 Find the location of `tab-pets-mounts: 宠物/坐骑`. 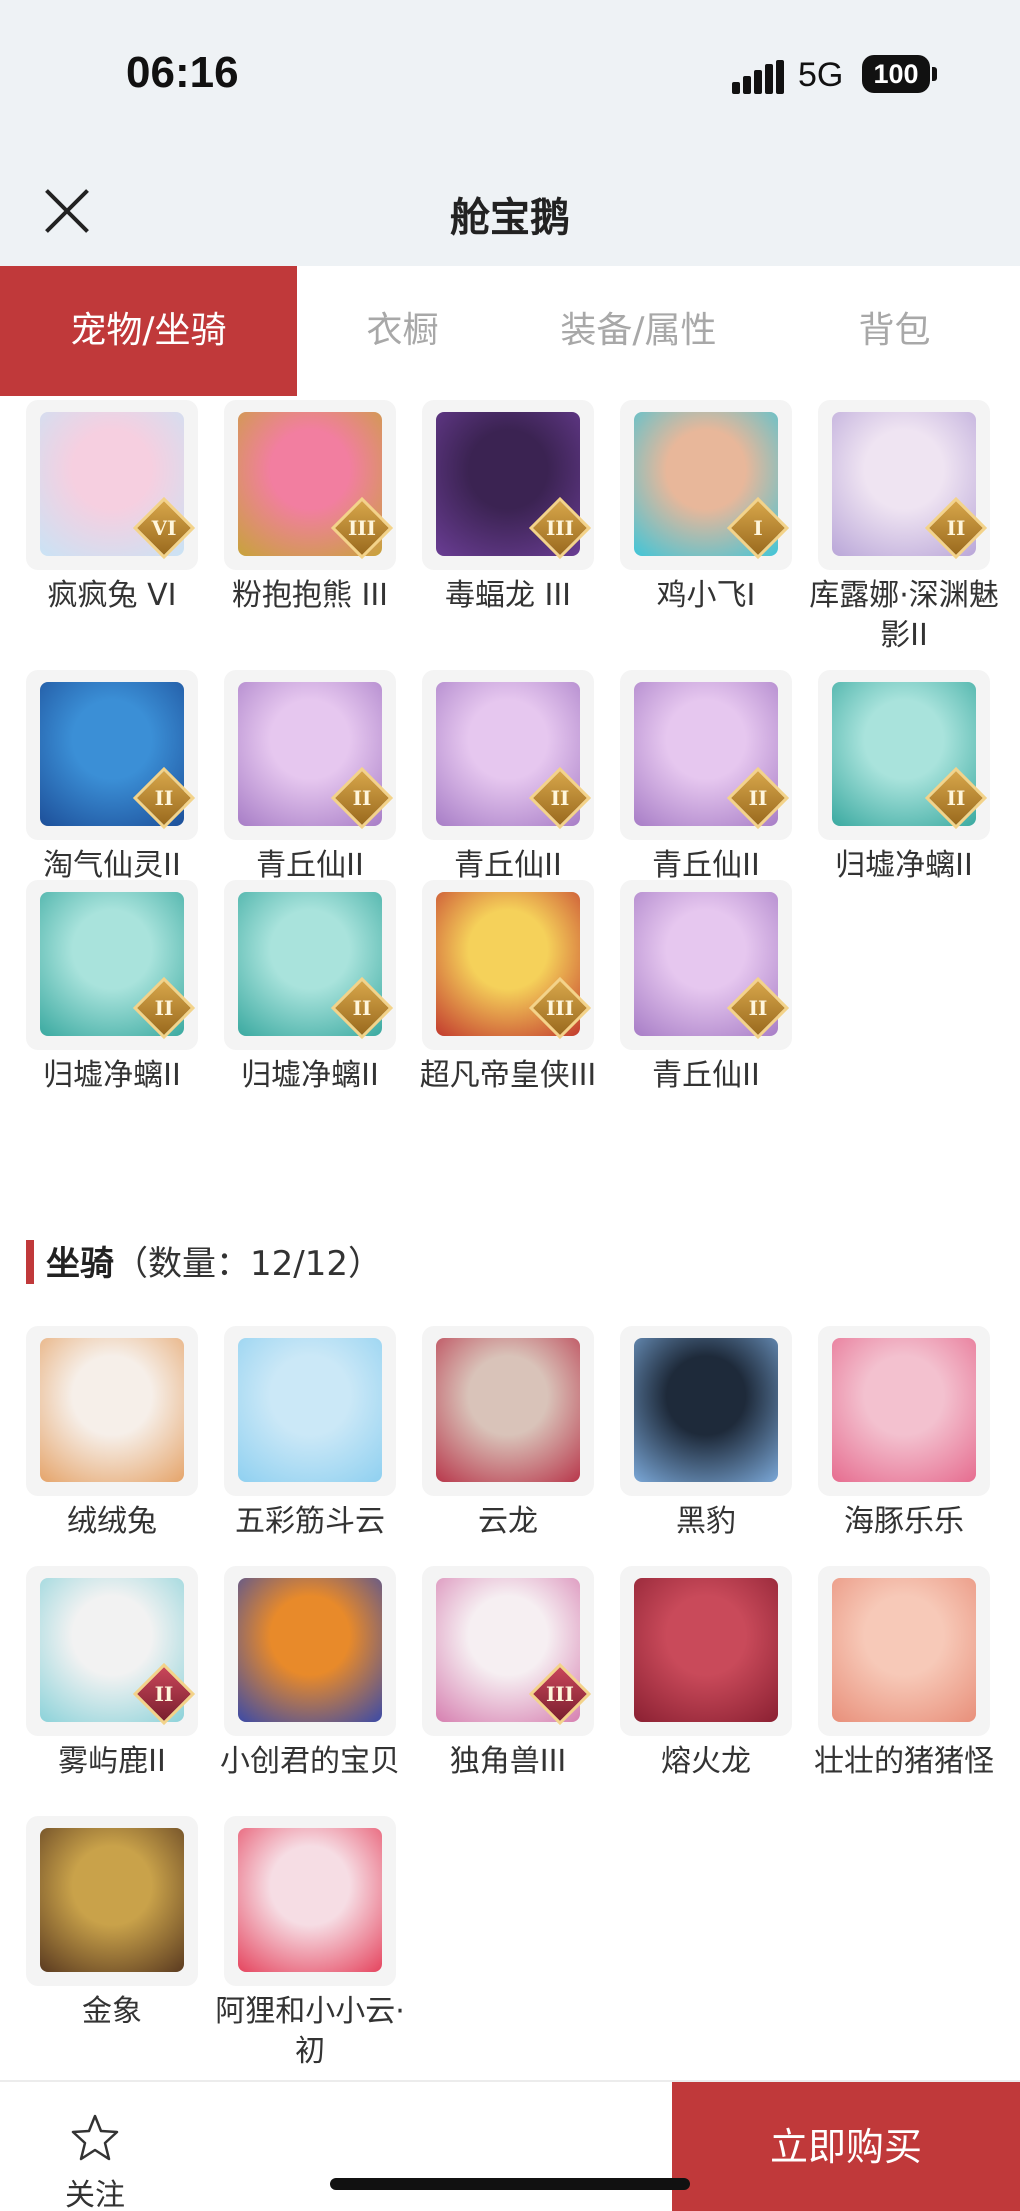

tab-pets-mounts: 宠物/坐骑 is located at coordinates (148, 331).